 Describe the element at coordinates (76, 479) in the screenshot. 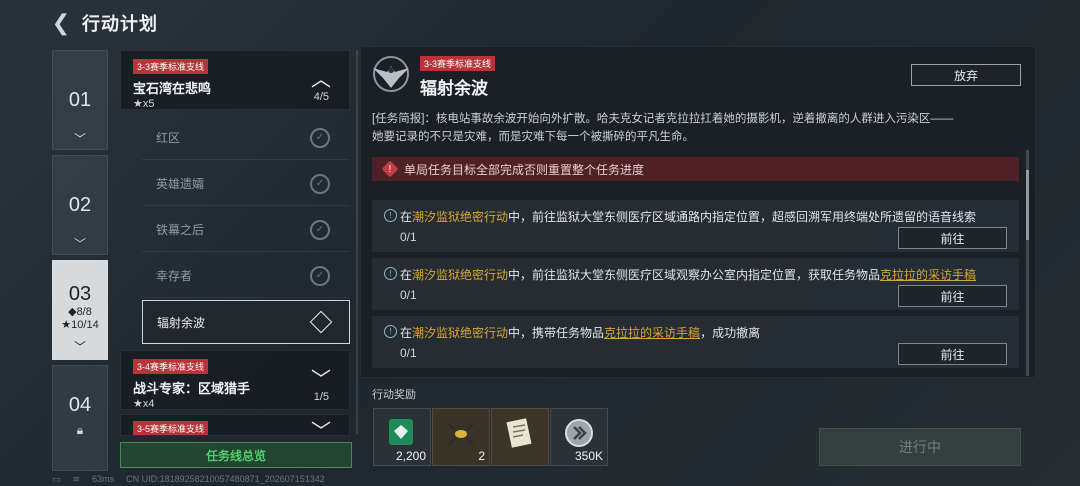

I see `wifi-icon: ≋` at that location.